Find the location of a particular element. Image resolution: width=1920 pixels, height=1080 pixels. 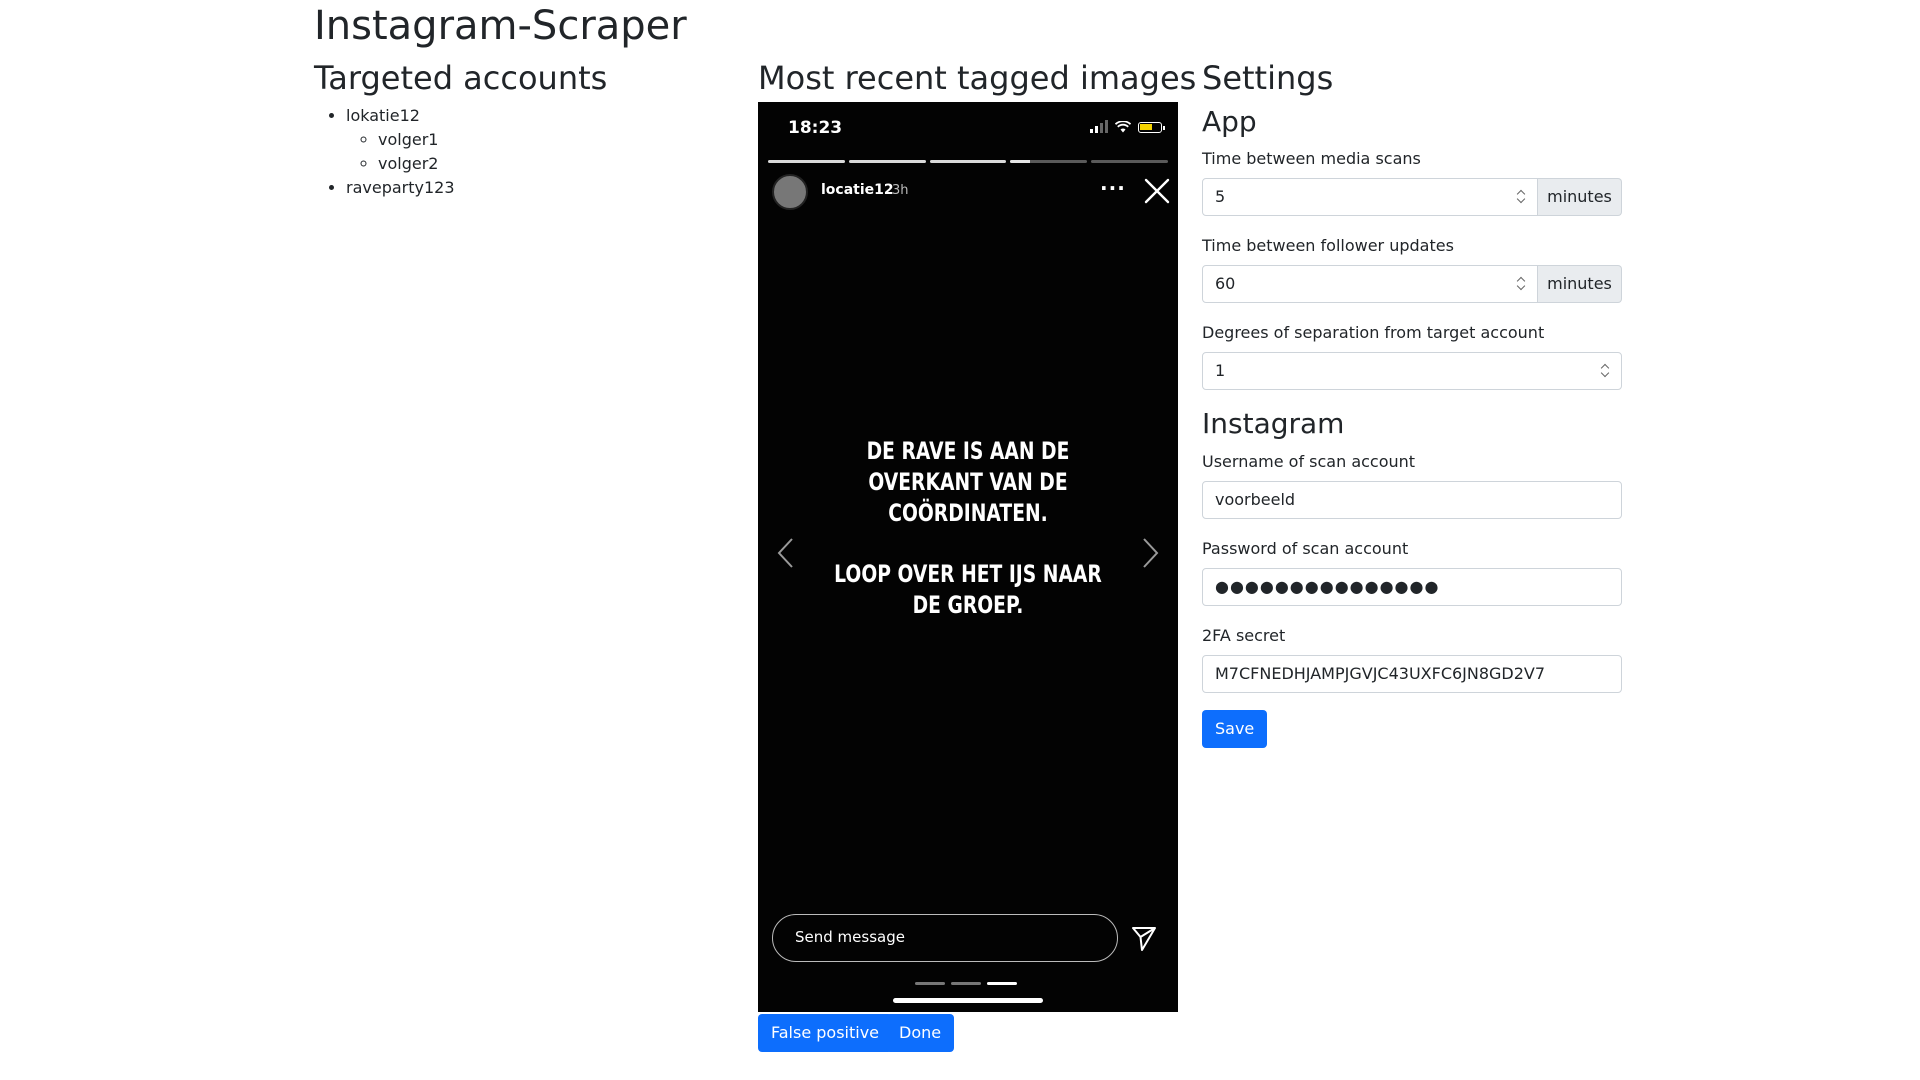

targeted-accounts-title: Targeted accounts is located at coordinates (461, 78).